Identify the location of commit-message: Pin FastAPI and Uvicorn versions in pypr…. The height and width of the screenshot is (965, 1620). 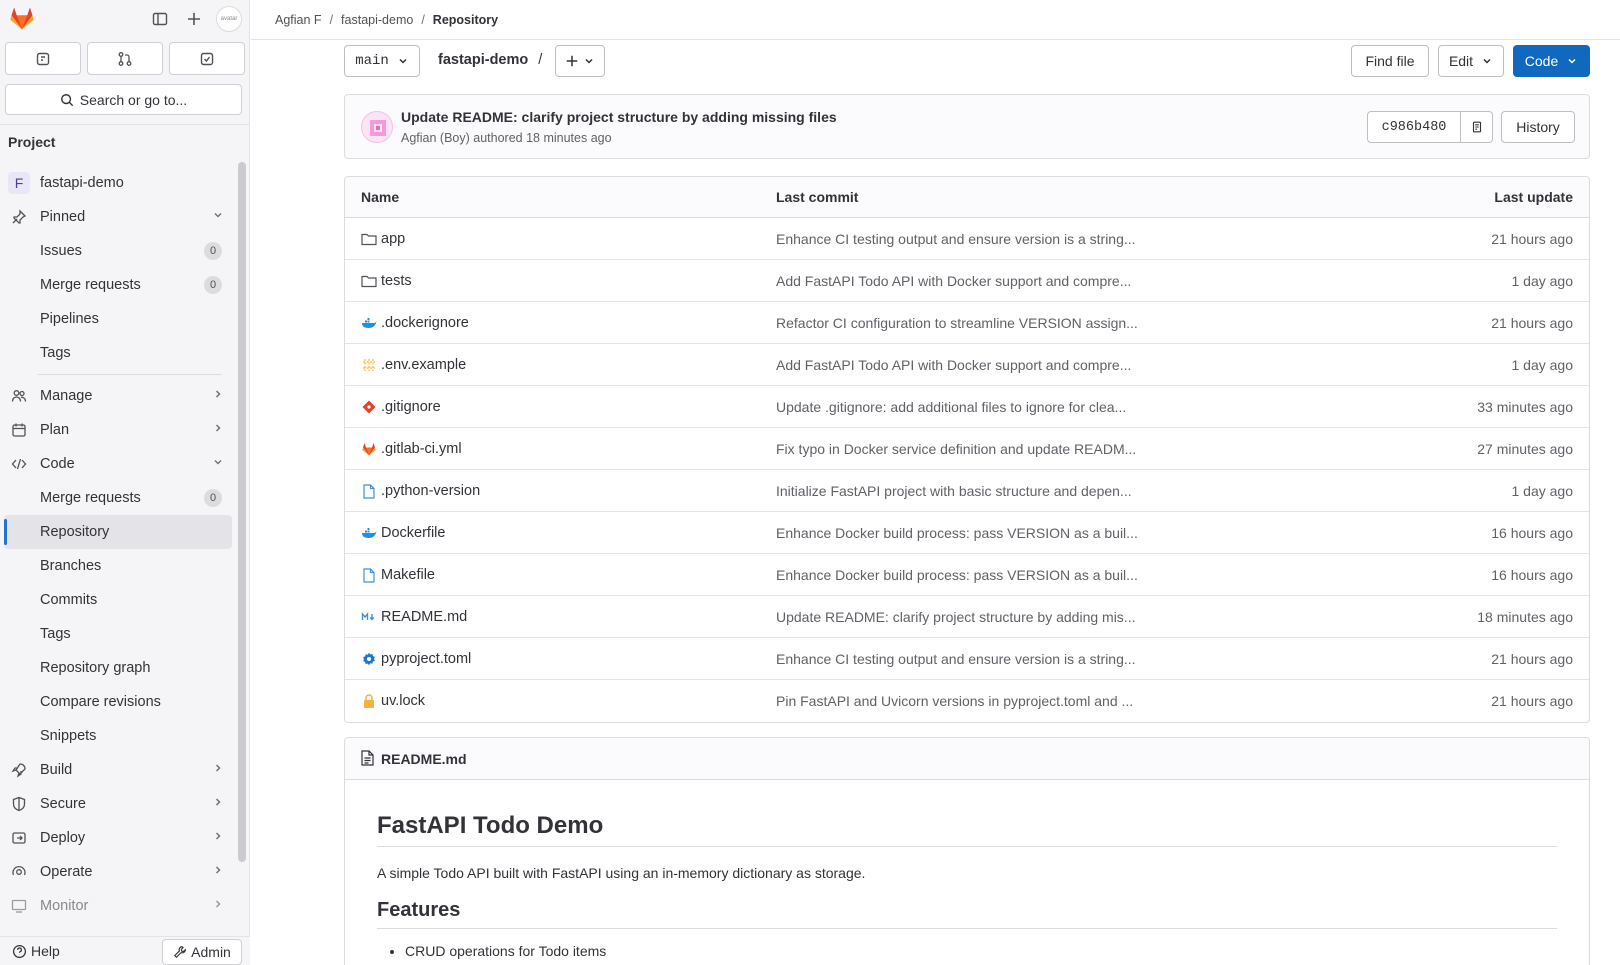
(954, 701).